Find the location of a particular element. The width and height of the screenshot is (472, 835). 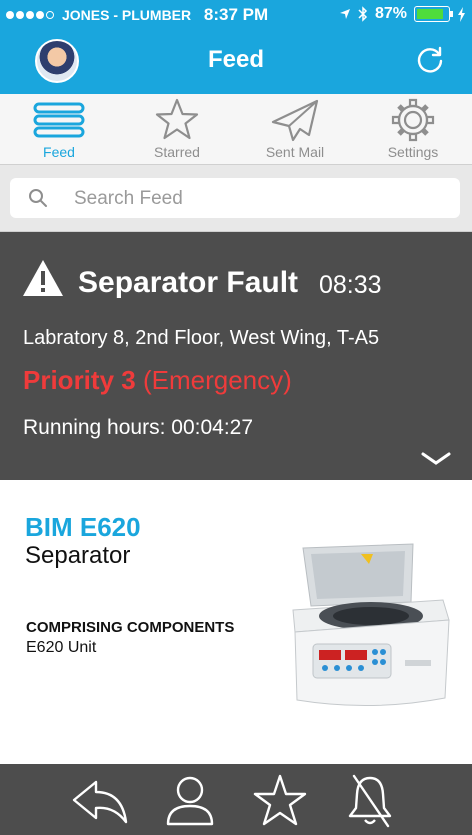

running-hours-value: 00:04:27 is located at coordinates (212, 427).